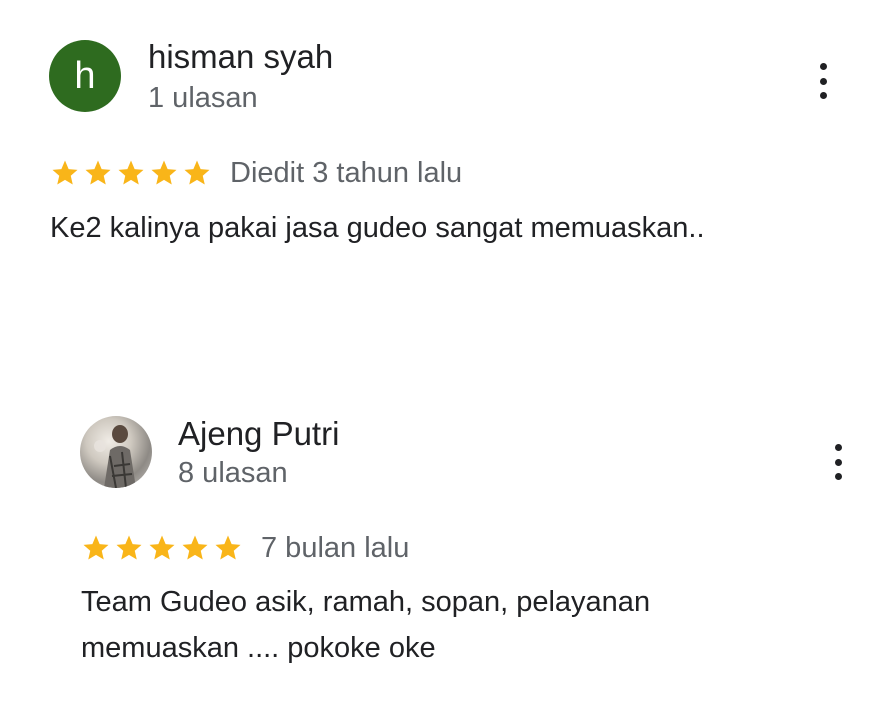 This screenshot has width=891, height=714. What do you see at coordinates (240, 57) in the screenshot?
I see `reviewer-name: hisman syah` at bounding box center [240, 57].